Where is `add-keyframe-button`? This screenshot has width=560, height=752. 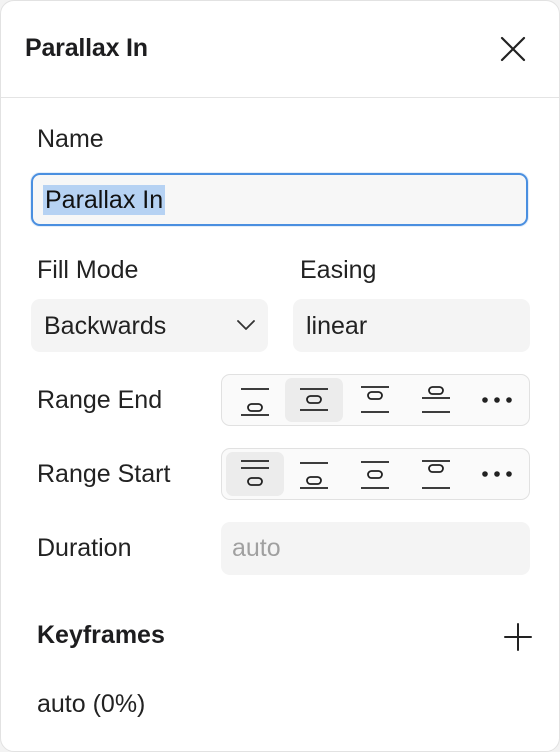
add-keyframe-button is located at coordinates (518, 637).